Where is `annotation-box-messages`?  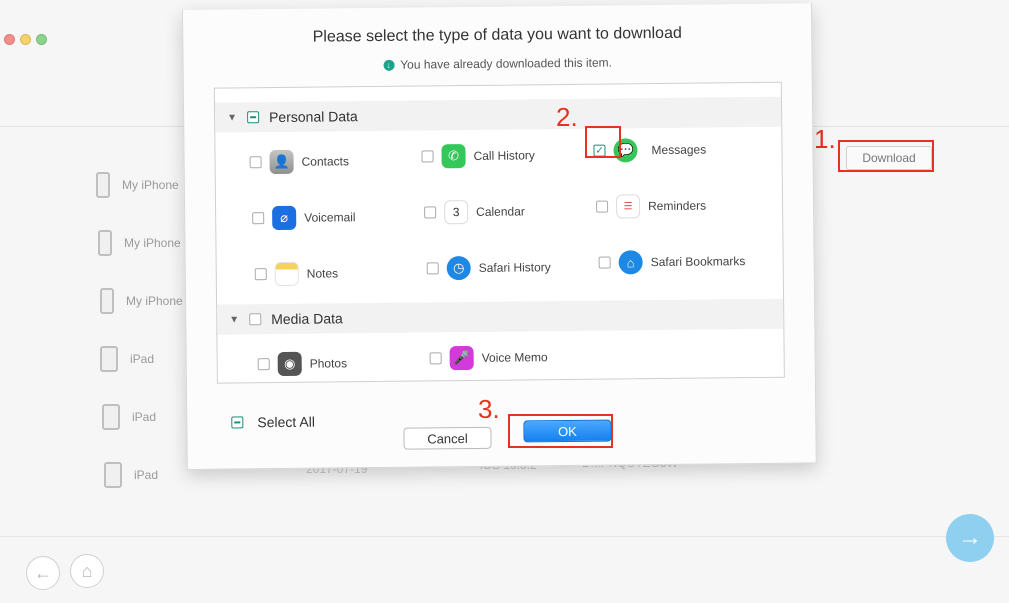
annotation-box-messages is located at coordinates (603, 142).